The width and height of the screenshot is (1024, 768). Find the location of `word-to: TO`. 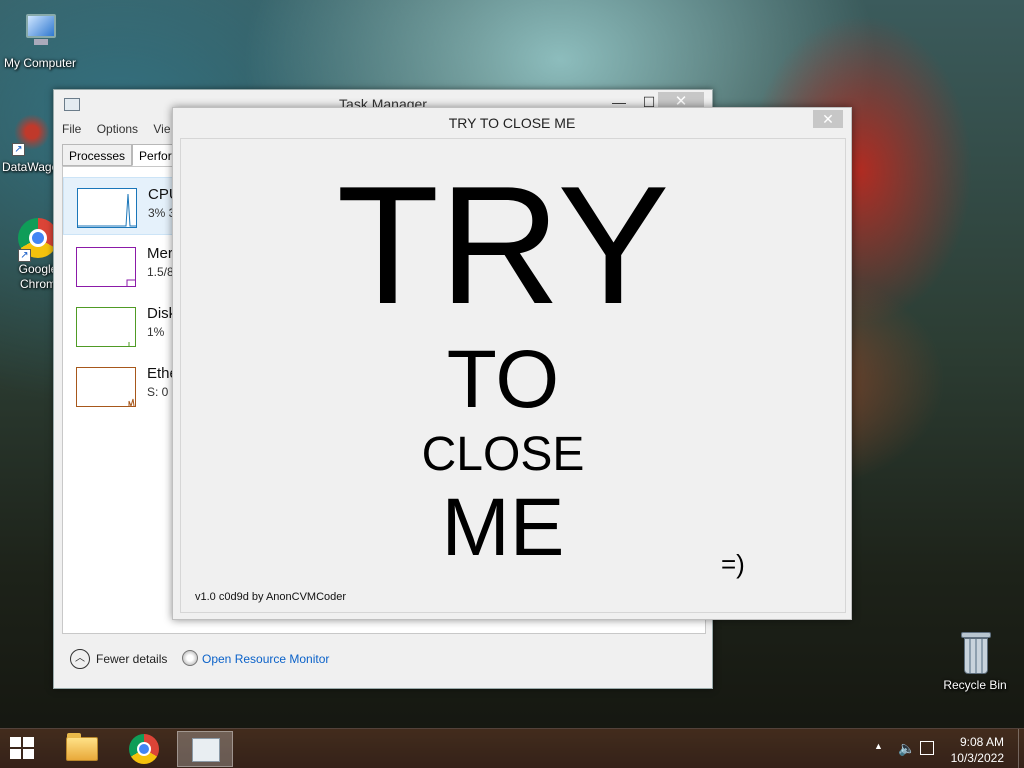

word-to: TO is located at coordinates (503, 379).